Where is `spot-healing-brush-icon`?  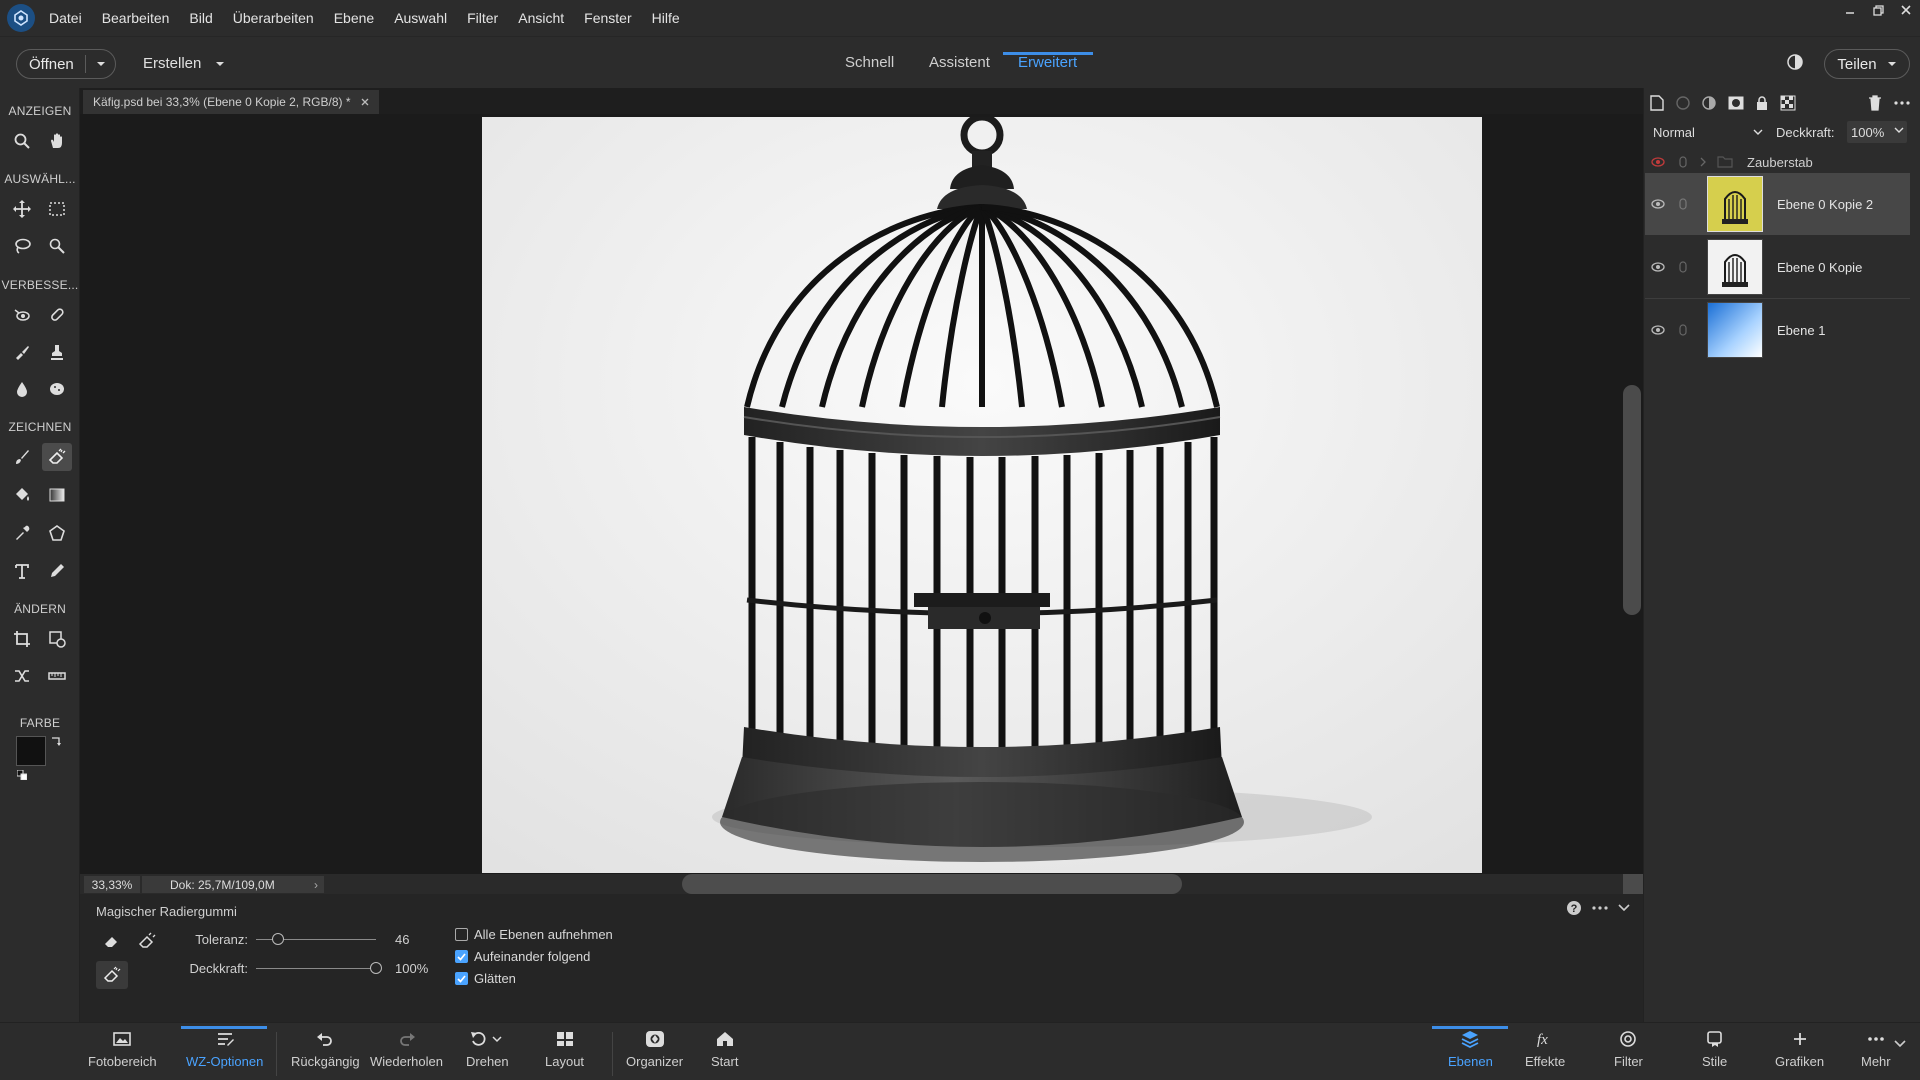 spot-healing-brush-icon is located at coordinates (57, 315).